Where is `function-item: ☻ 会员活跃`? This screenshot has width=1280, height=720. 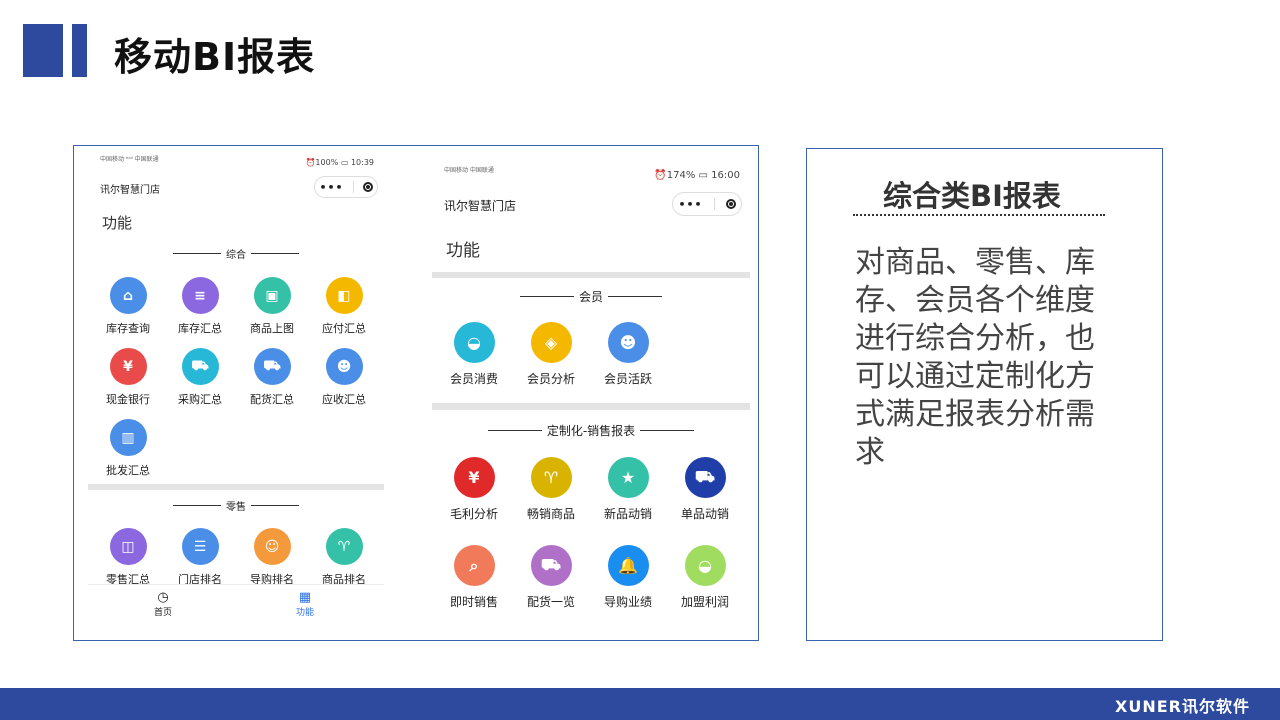 function-item: ☻ 会员活跃 is located at coordinates (628, 354).